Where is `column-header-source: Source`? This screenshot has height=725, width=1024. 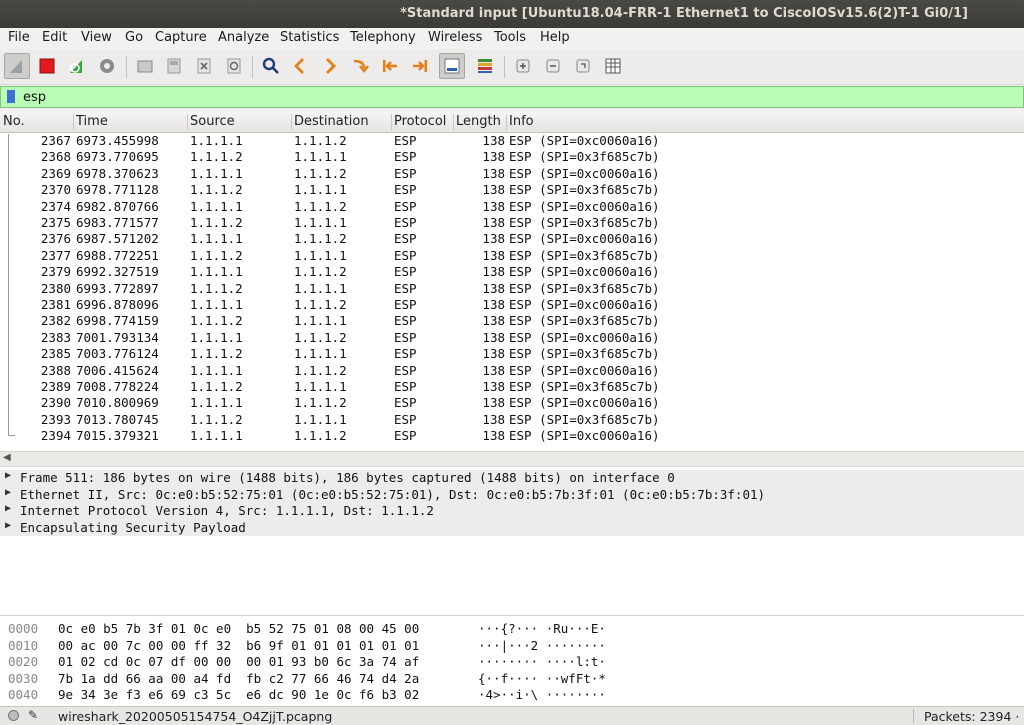
column-header-source: Source is located at coordinates (212, 121).